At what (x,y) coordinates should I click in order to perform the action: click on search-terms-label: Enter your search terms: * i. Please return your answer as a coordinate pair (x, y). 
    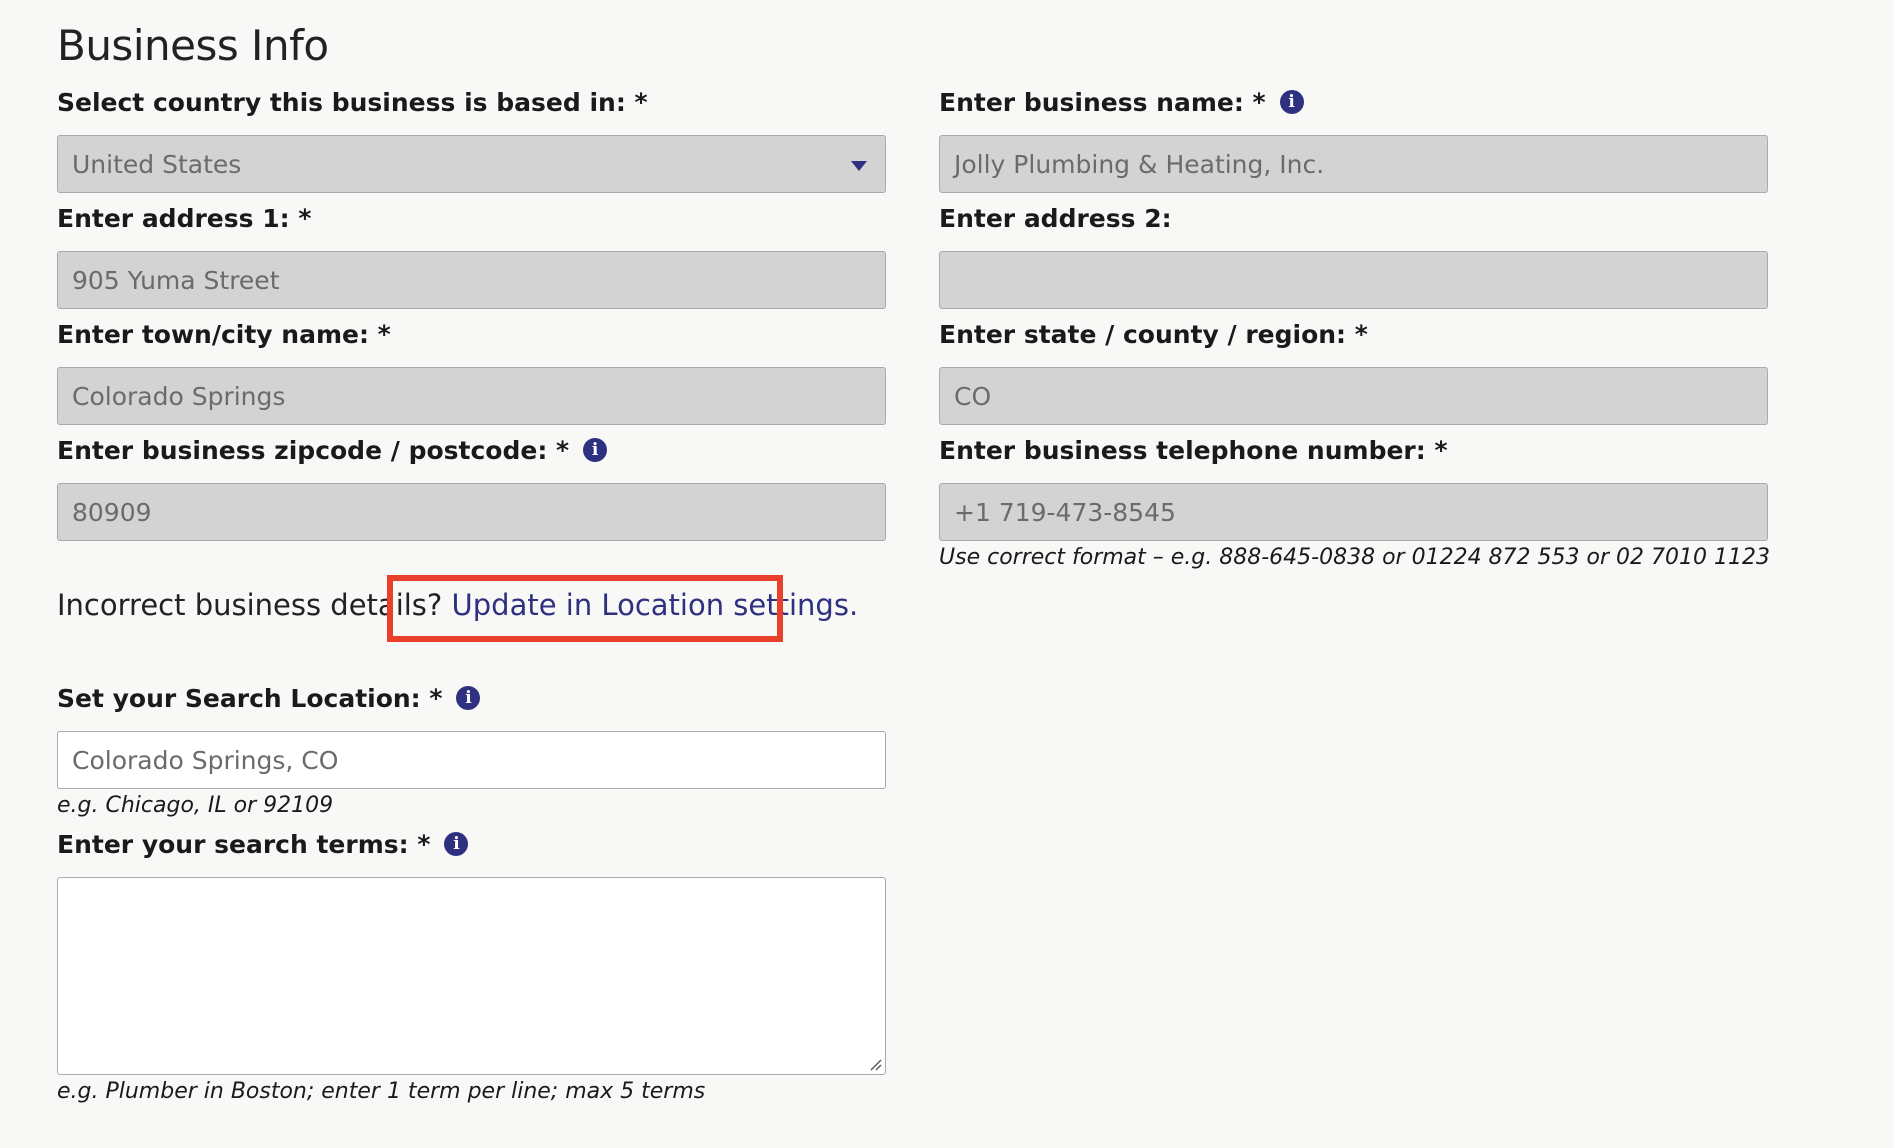
    Looking at the image, I should click on (471, 844).